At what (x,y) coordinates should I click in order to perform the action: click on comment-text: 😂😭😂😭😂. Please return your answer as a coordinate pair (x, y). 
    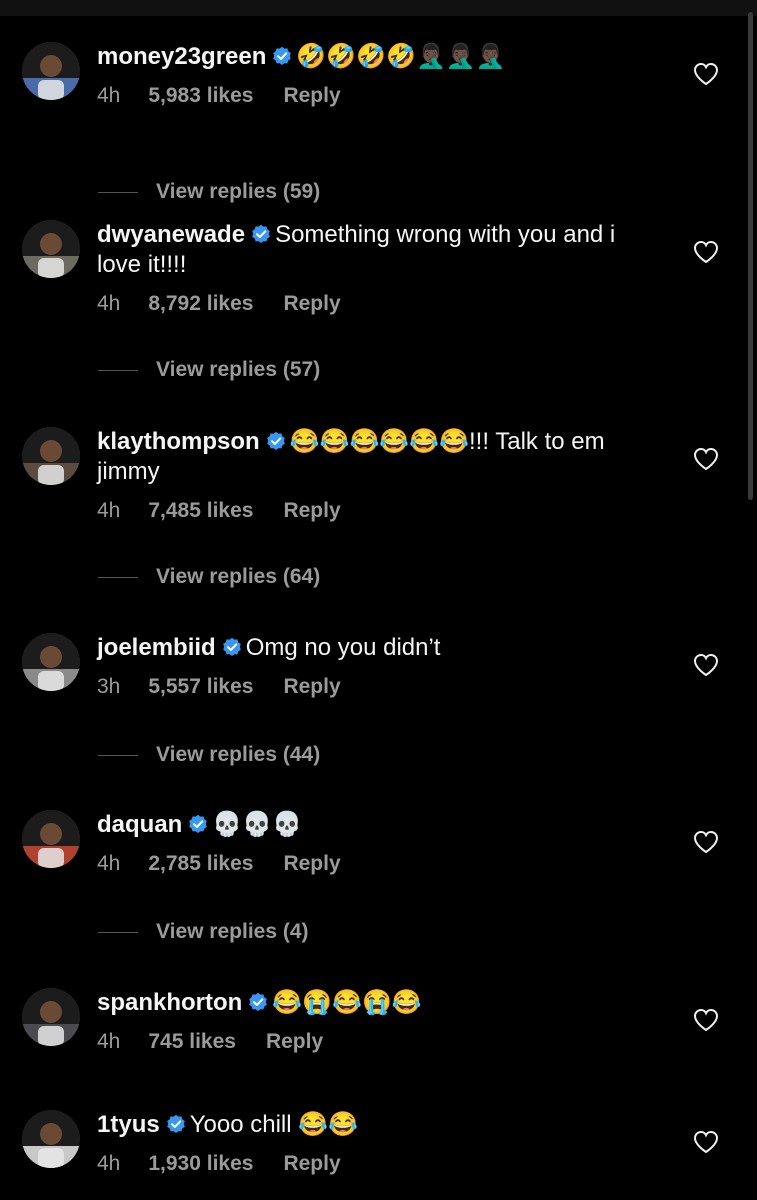
    Looking at the image, I should click on (347, 1002).